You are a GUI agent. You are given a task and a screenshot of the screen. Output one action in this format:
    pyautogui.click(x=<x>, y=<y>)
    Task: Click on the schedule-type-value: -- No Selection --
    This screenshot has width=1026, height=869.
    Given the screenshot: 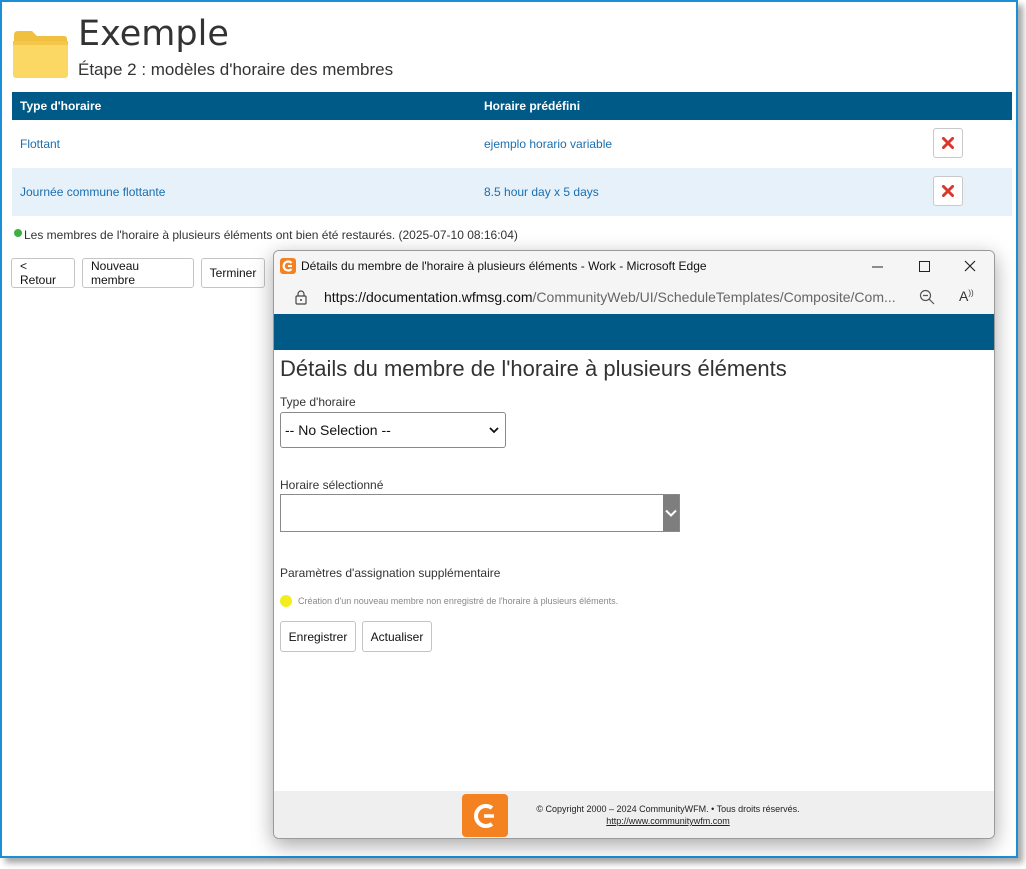 What is the action you would take?
    pyautogui.click(x=338, y=430)
    